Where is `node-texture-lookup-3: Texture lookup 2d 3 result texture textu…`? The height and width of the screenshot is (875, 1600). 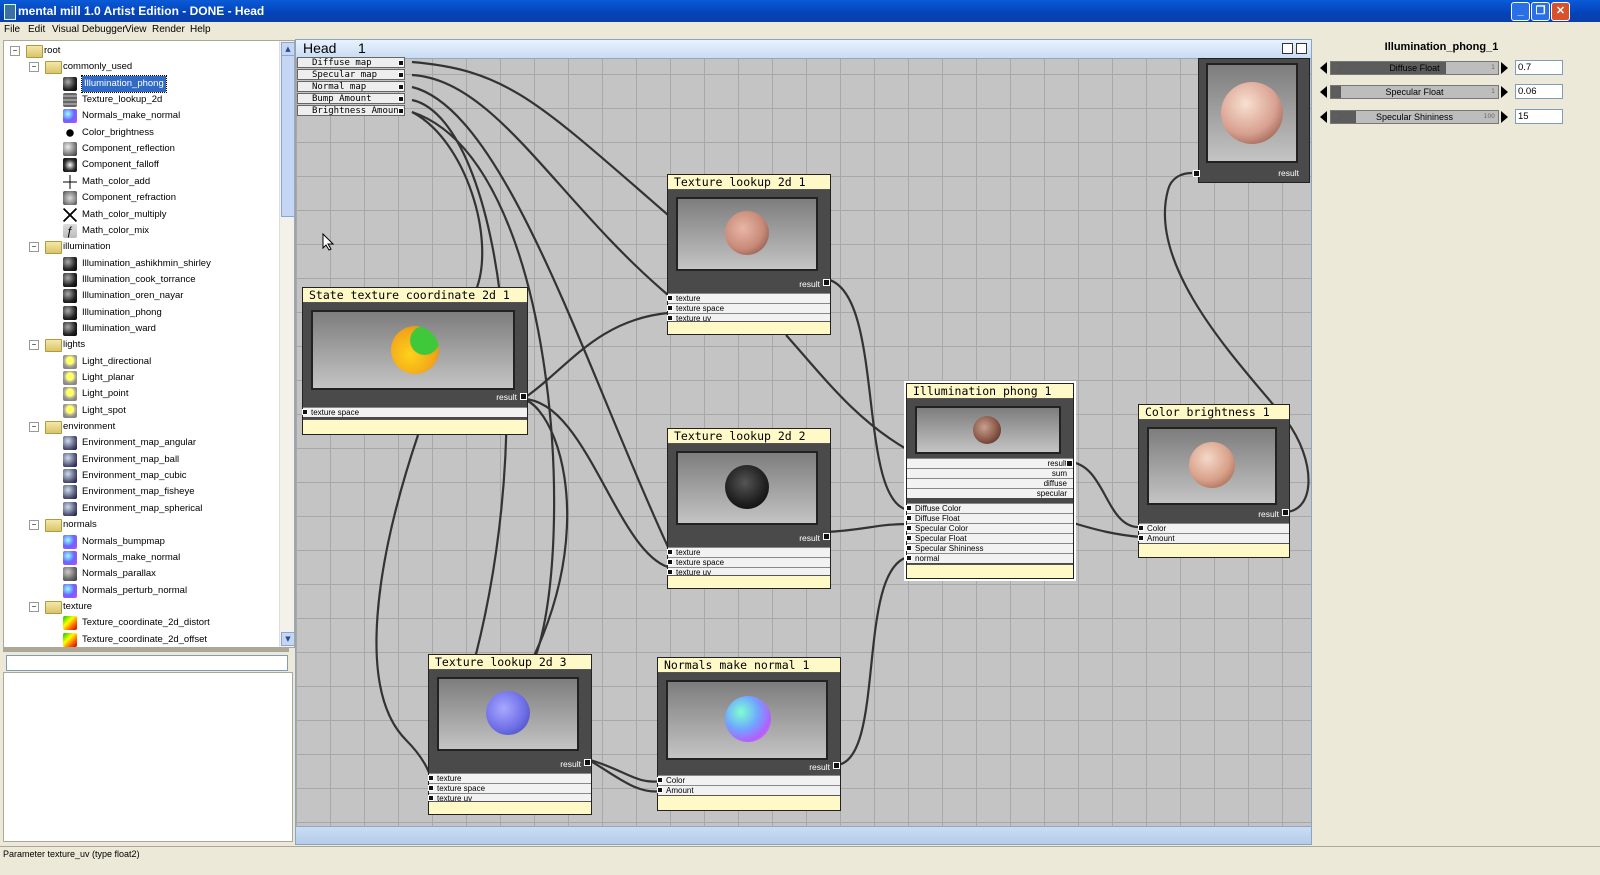
node-texture-lookup-3: Texture lookup 2d 3 result texture textu… is located at coordinates (510, 734).